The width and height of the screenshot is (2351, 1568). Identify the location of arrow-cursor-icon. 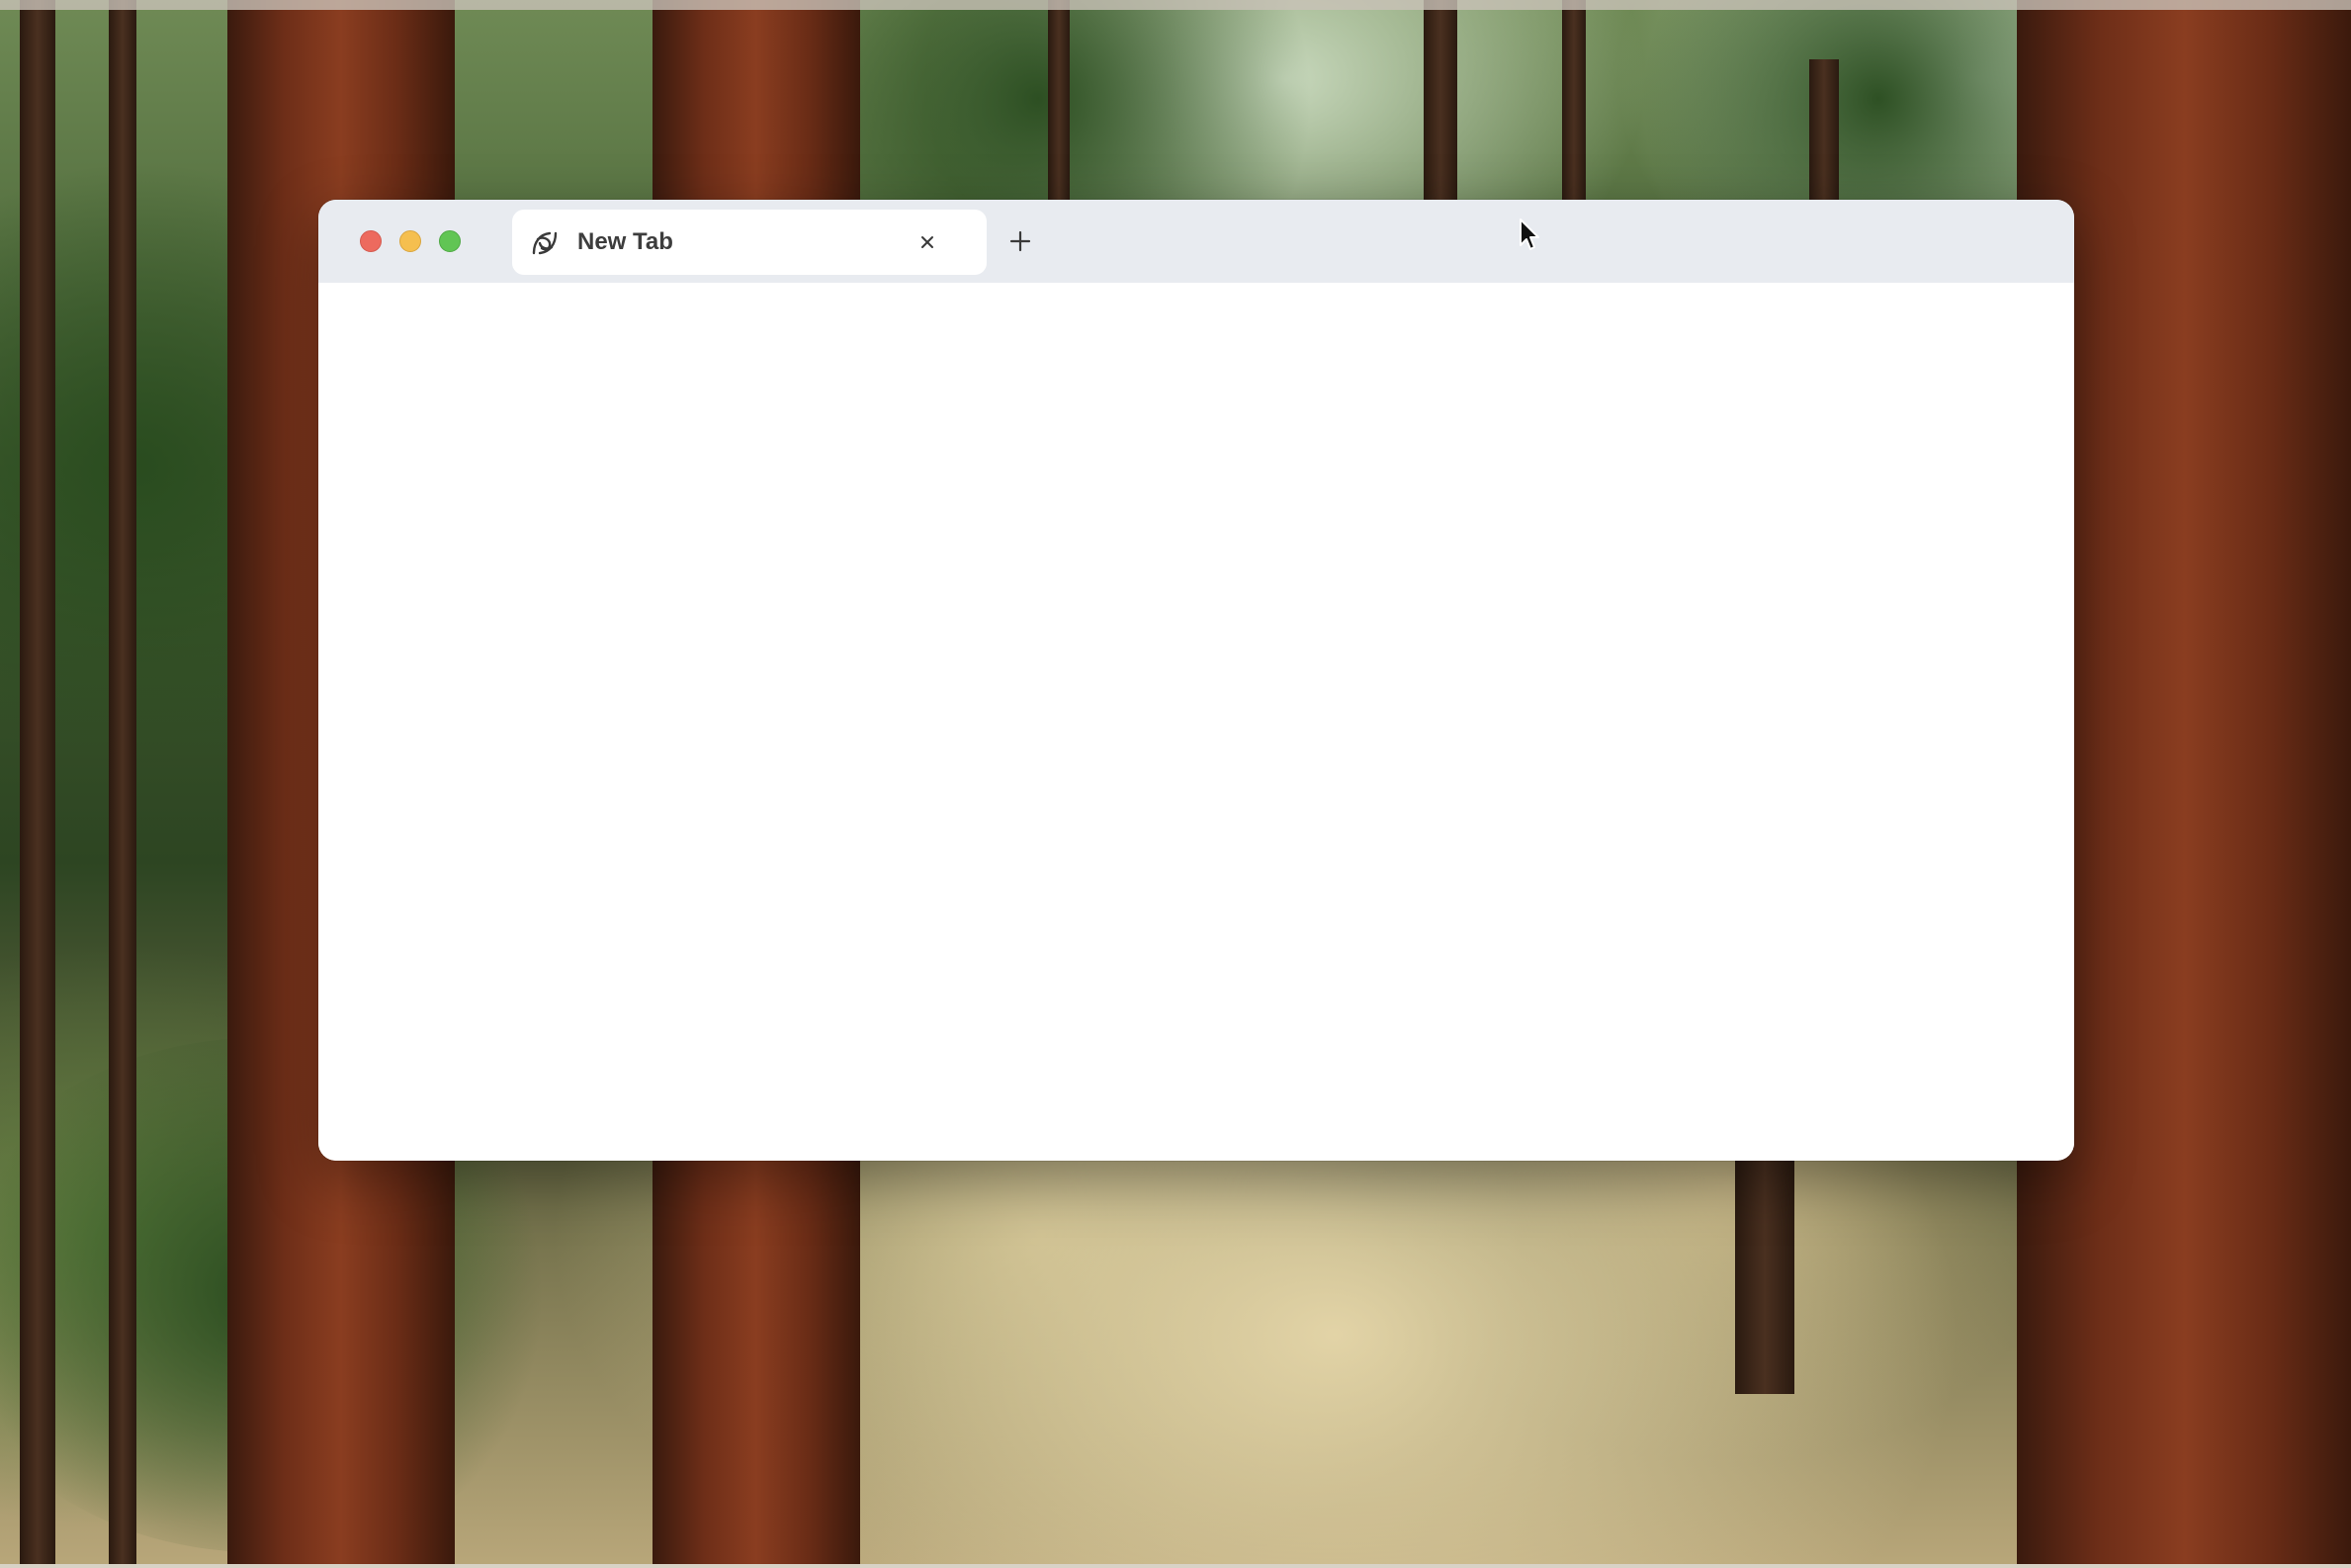
(1530, 235).